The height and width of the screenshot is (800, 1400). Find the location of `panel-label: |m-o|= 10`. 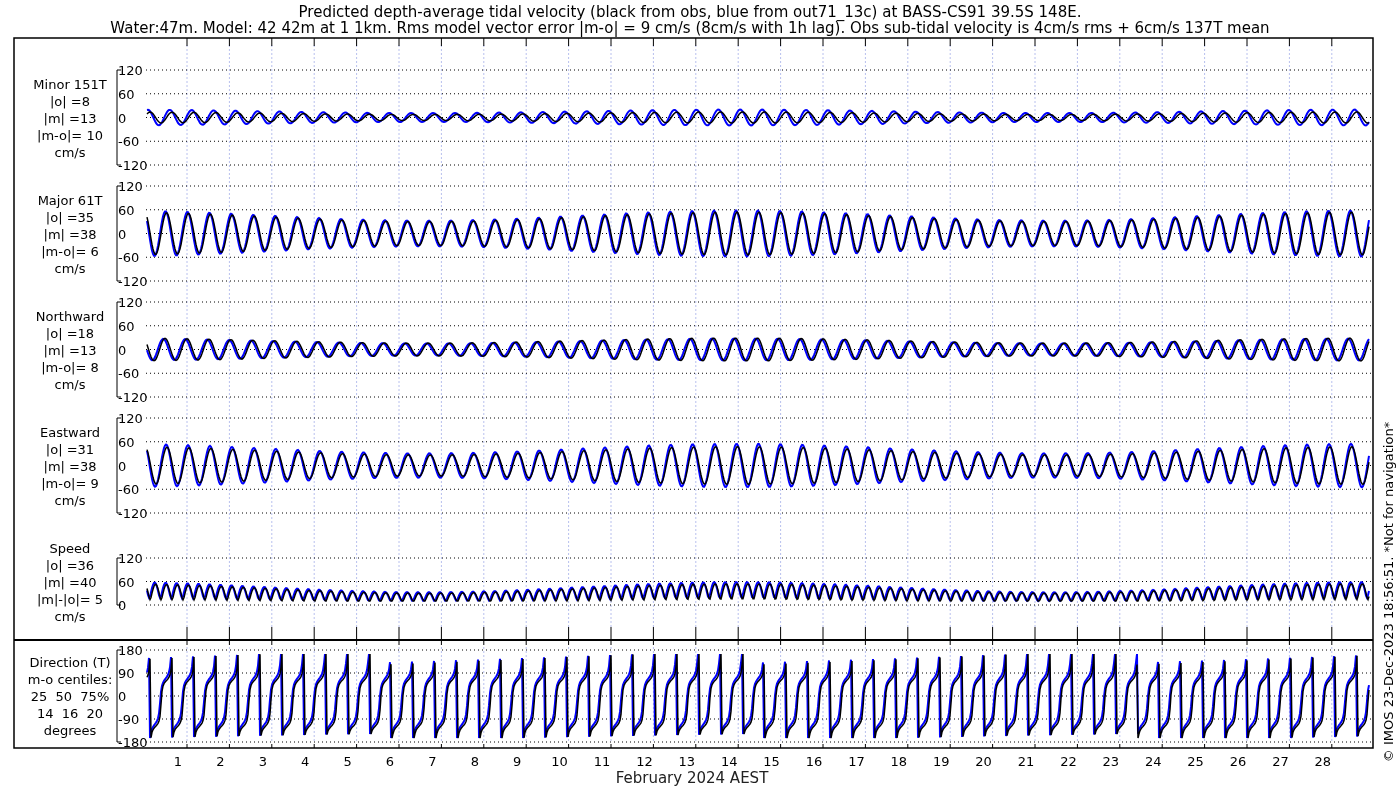

panel-label: |m-o|= 10 is located at coordinates (70, 135).